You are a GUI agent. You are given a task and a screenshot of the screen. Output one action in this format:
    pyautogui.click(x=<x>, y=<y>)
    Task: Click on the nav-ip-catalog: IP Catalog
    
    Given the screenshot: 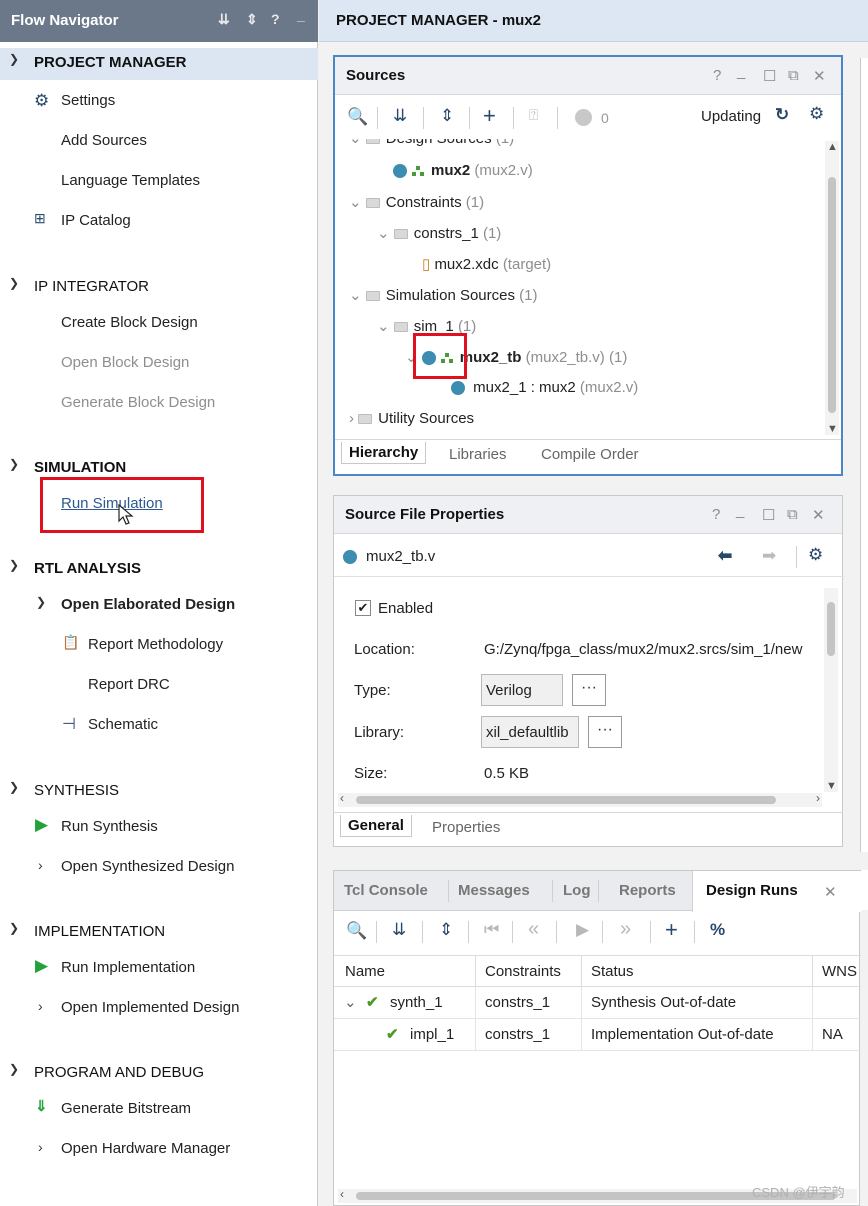 What is the action you would take?
    pyautogui.click(x=96, y=220)
    